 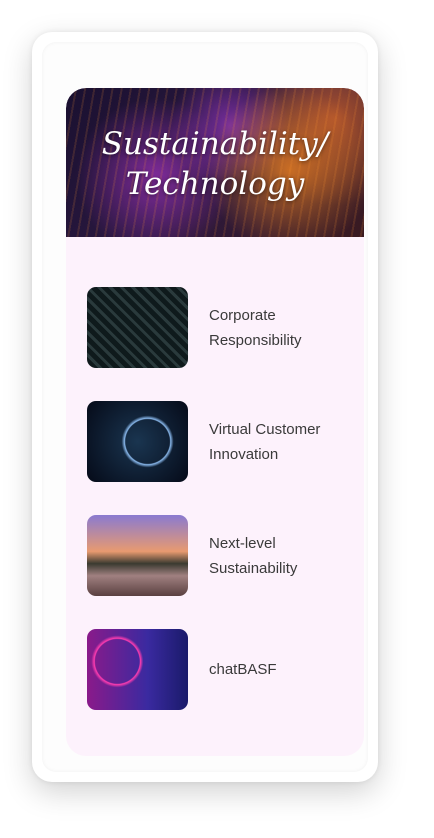 I want to click on list-item-chatbasf: chatBASF, so click(x=217, y=669).